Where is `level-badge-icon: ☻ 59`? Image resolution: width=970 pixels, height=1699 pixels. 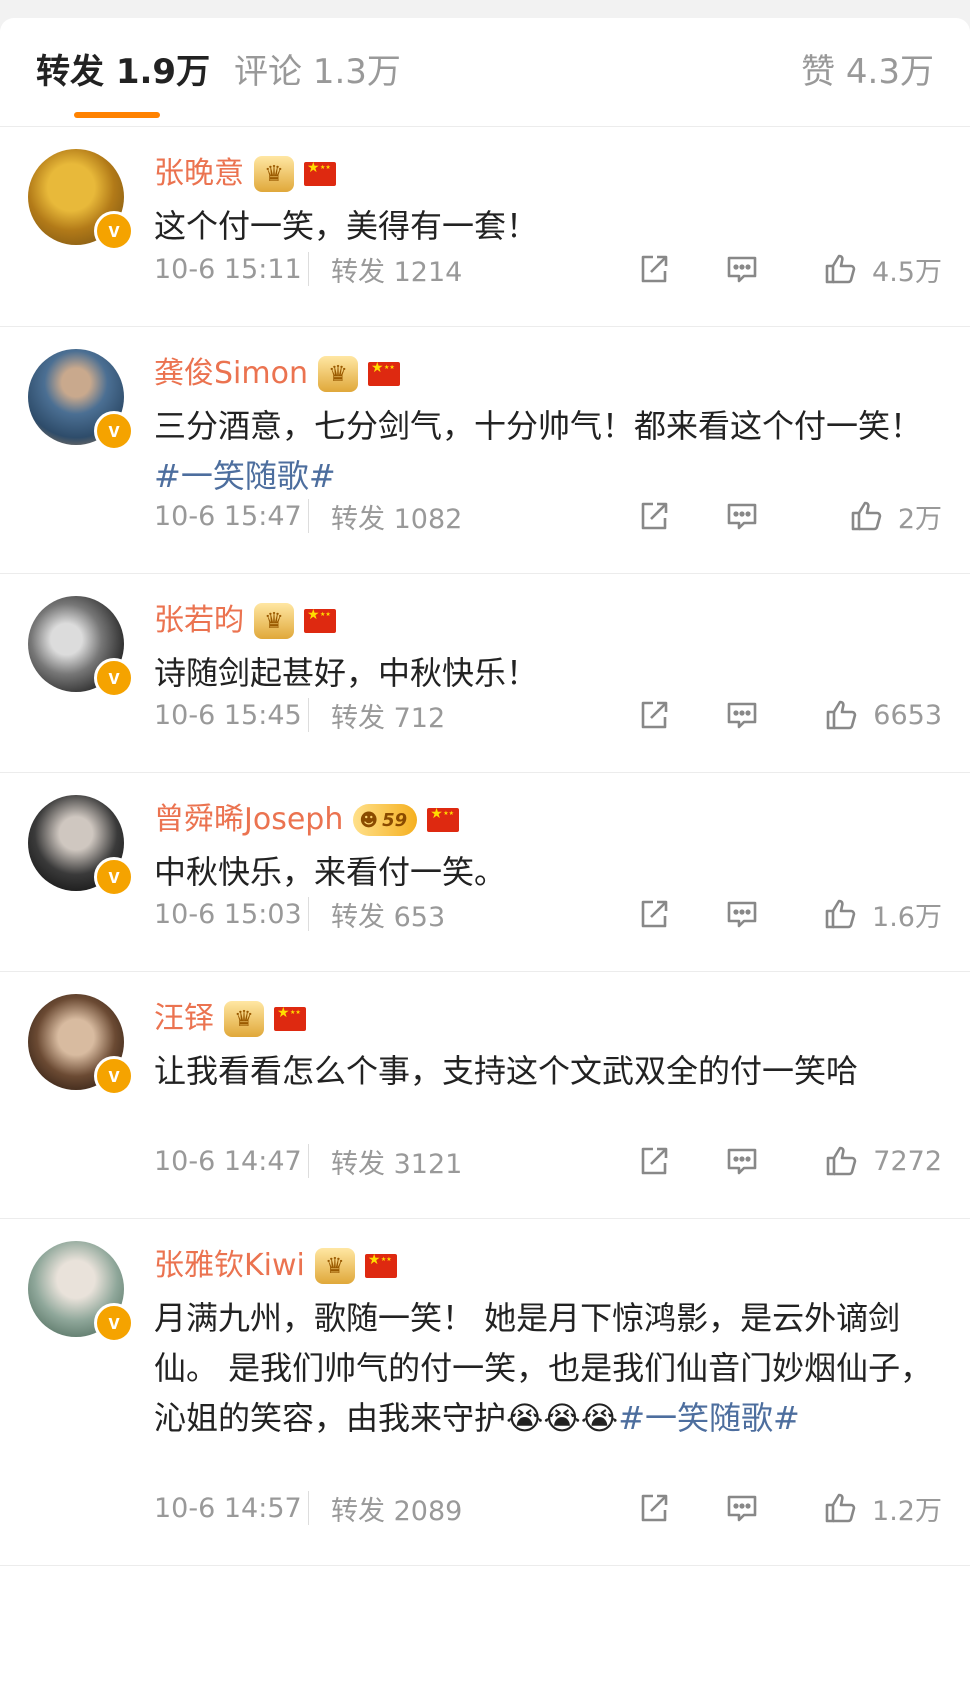 level-badge-icon: ☻ 59 is located at coordinates (385, 820).